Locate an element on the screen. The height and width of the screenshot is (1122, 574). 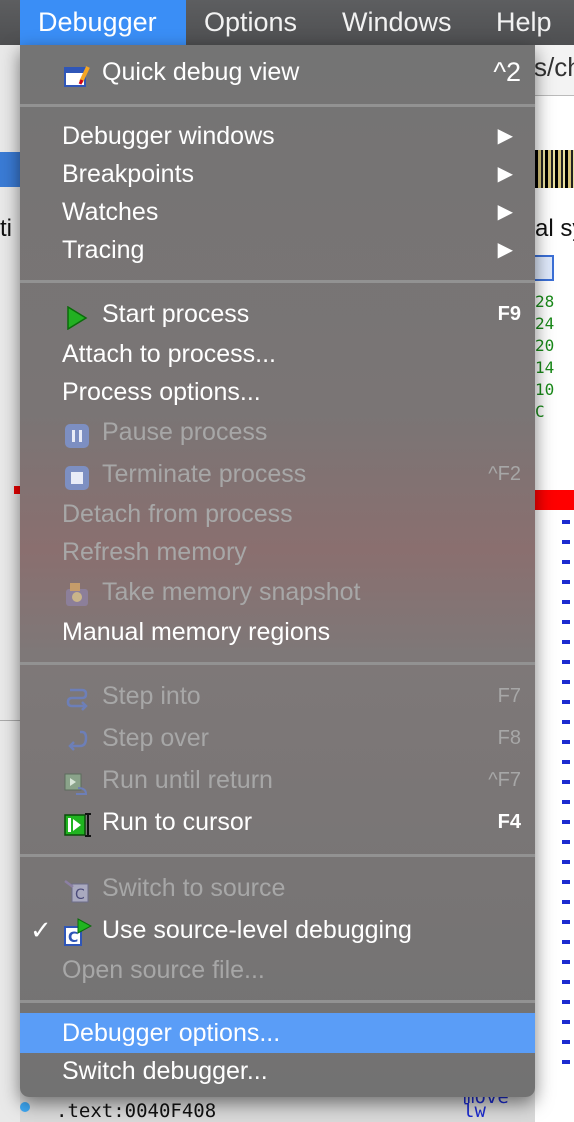
shortcut-label: ^2 is located at coordinates (507, 72).